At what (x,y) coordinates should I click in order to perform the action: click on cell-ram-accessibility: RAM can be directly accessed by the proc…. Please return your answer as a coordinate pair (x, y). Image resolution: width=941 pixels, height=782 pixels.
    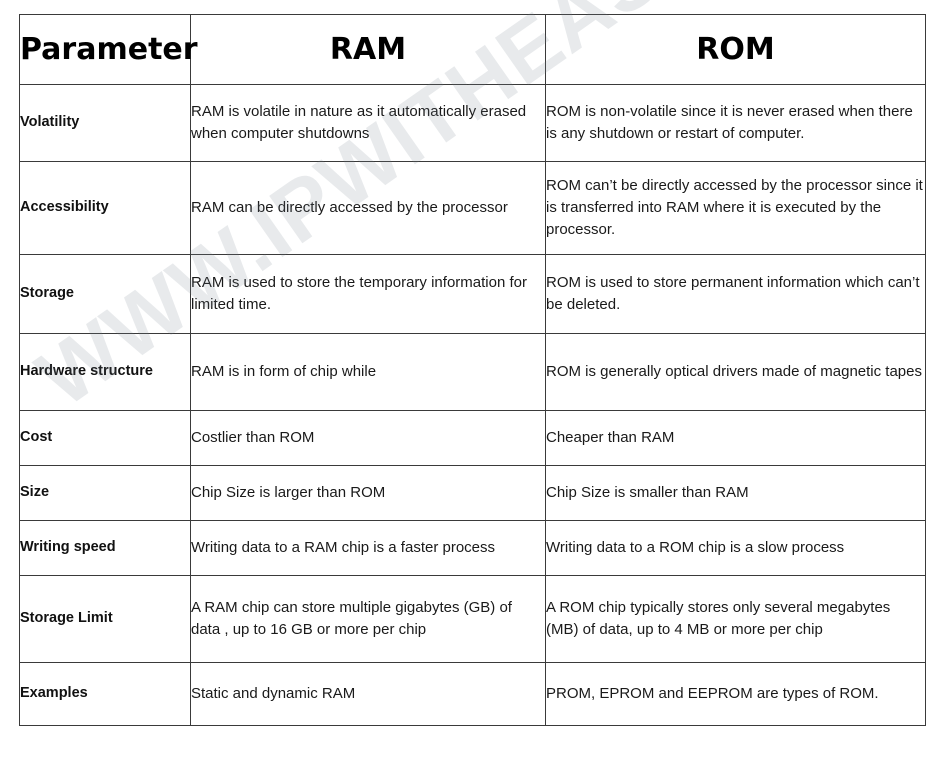
    Looking at the image, I should click on (368, 208).